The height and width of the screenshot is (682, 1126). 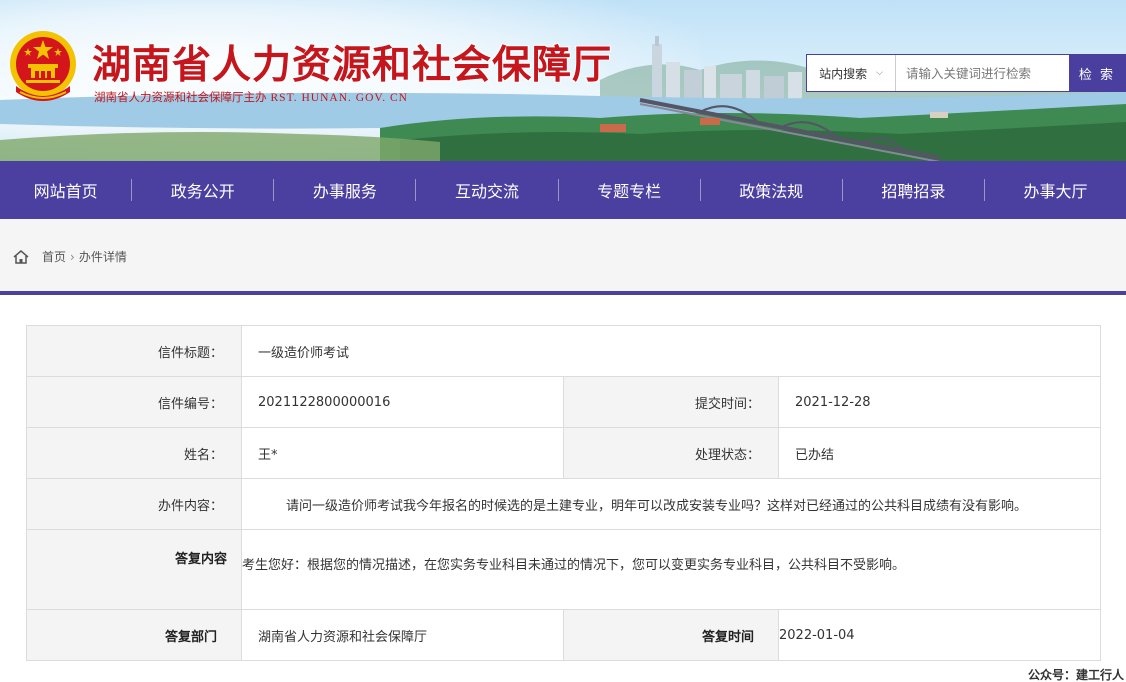 I want to click on nav-item-home: 网站首页, so click(x=65, y=190).